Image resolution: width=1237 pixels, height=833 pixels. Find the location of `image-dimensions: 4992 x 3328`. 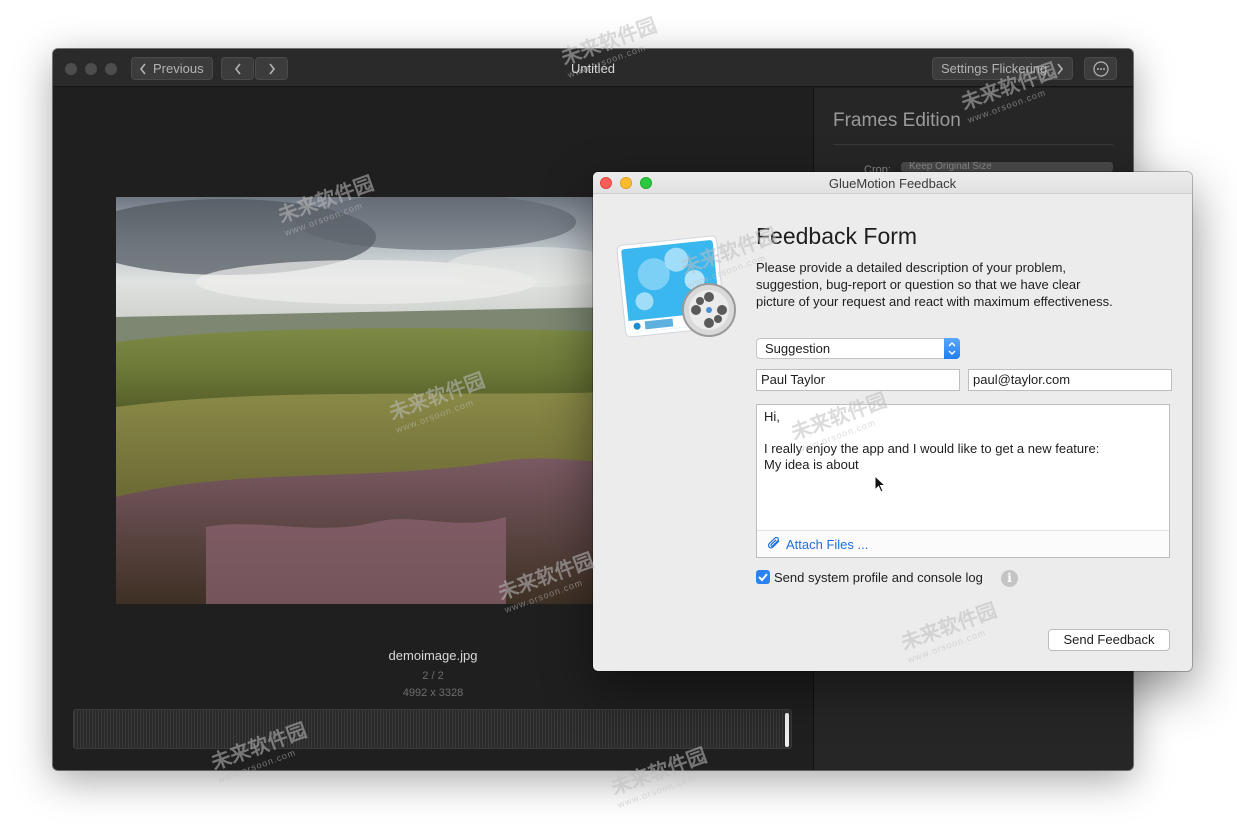

image-dimensions: 4992 x 3328 is located at coordinates (433, 693).